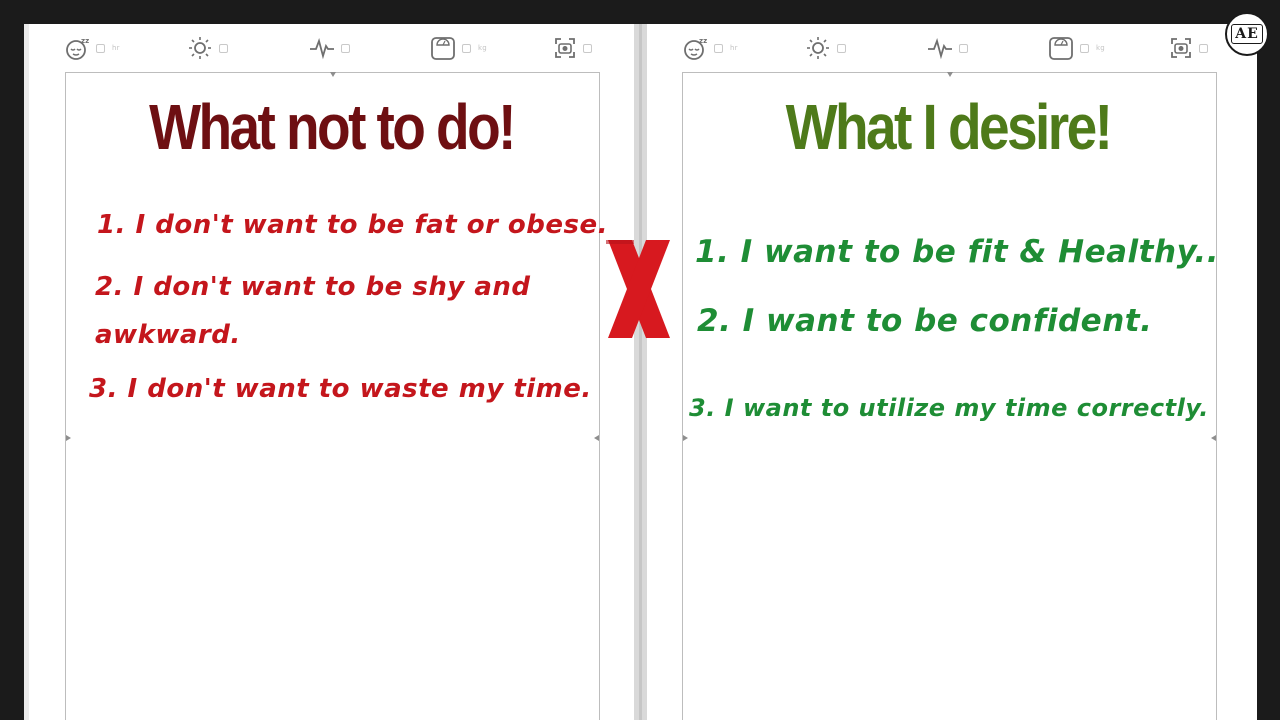 The image size is (1280, 720). What do you see at coordinates (340, 389) in the screenshot?
I see `left-item-3: 3. I don't want to waste my time.` at bounding box center [340, 389].